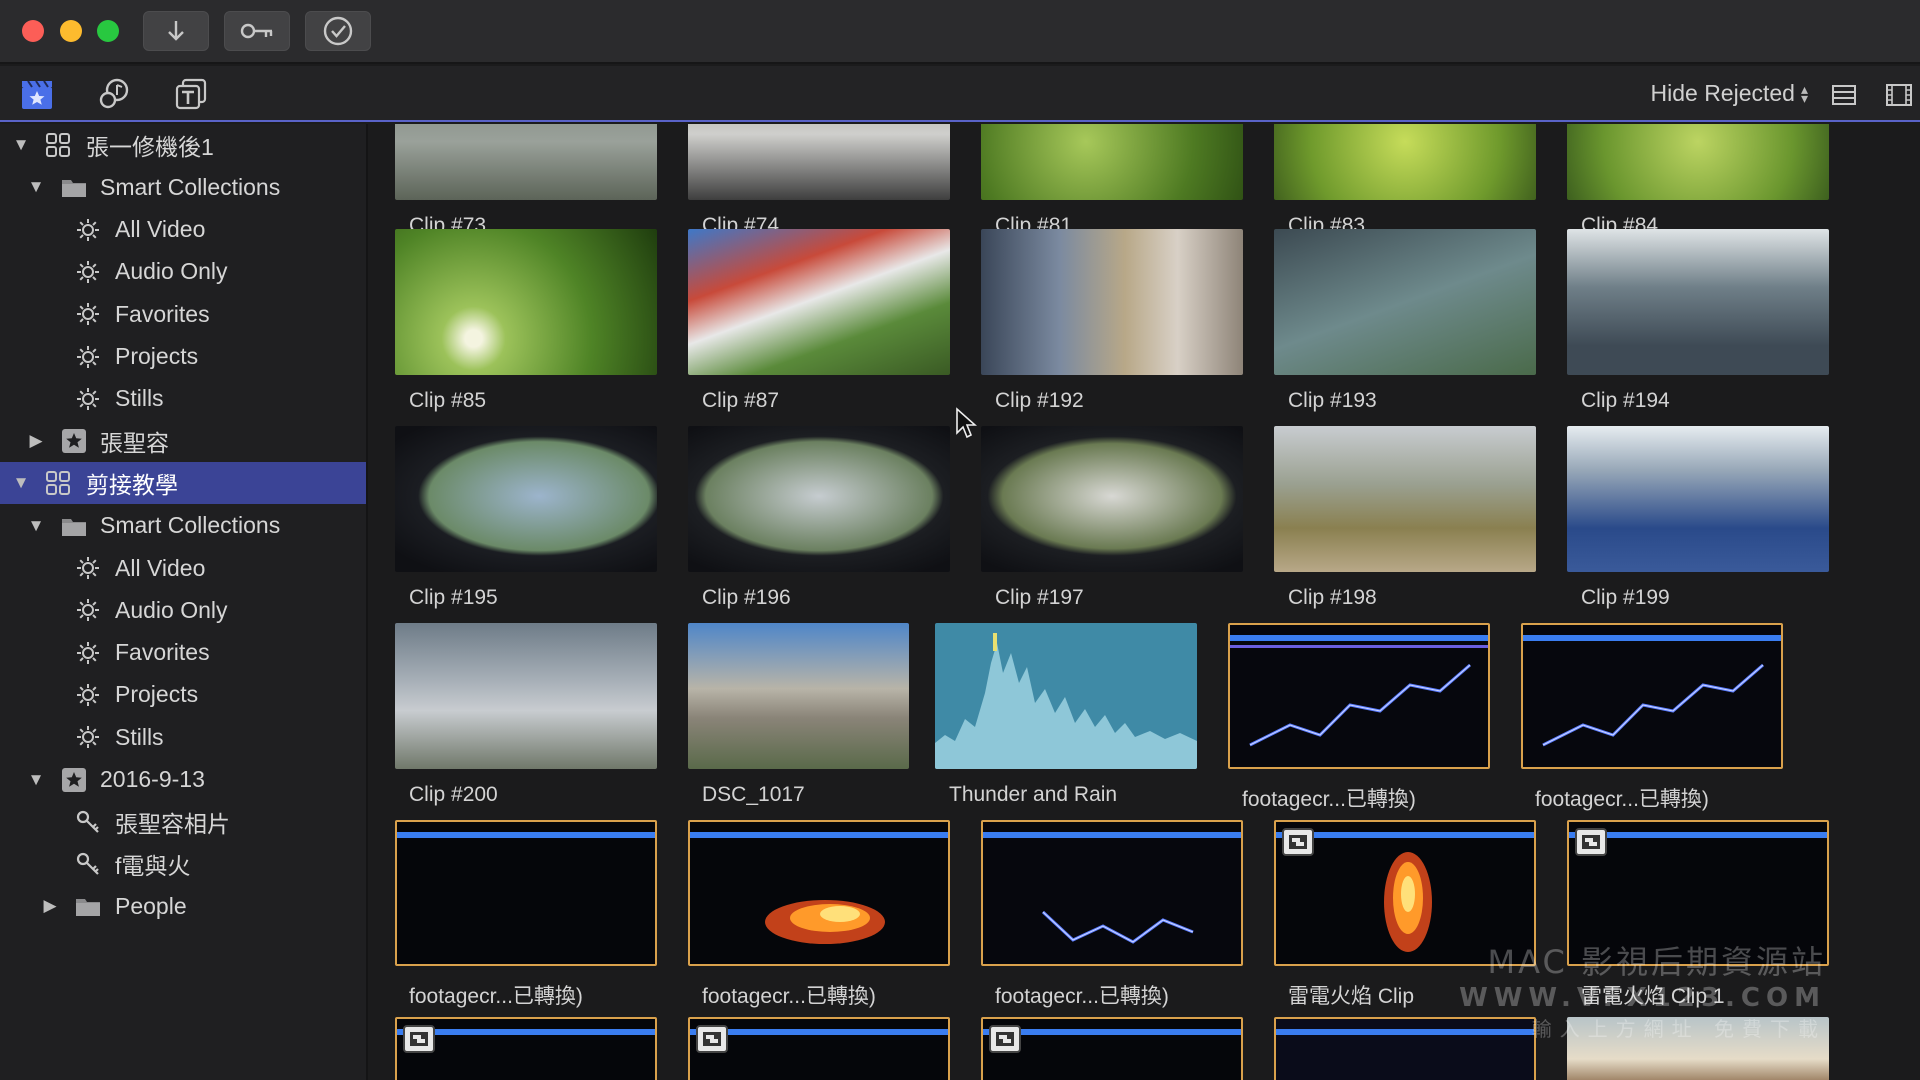 This screenshot has height=1080, width=1920. I want to click on keyword-collection-item: f電與火, so click(183, 864).